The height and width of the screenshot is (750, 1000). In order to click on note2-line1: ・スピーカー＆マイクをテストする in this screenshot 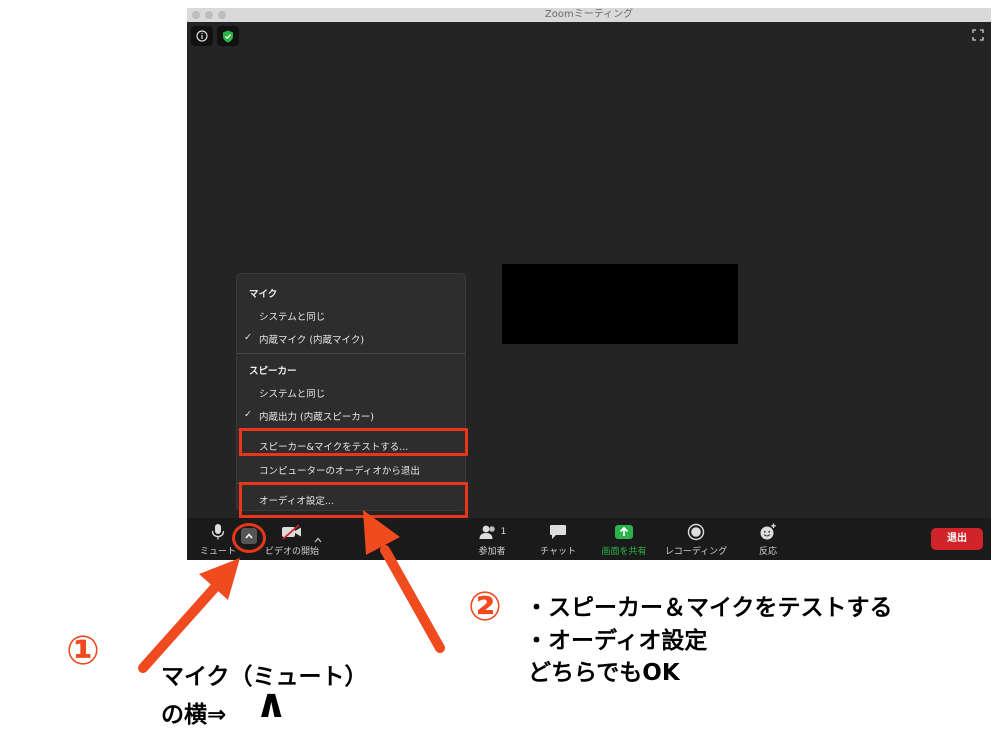, I will do `click(709, 608)`.